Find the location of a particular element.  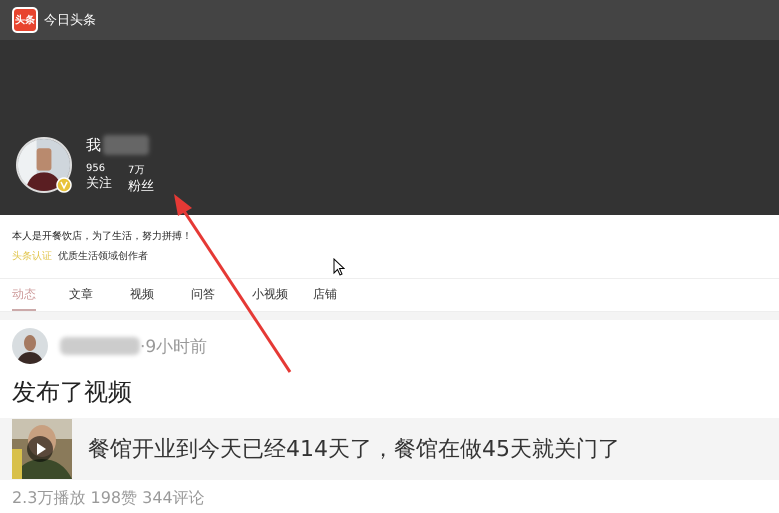

stat-label: 粉丝 is located at coordinates (141, 186).